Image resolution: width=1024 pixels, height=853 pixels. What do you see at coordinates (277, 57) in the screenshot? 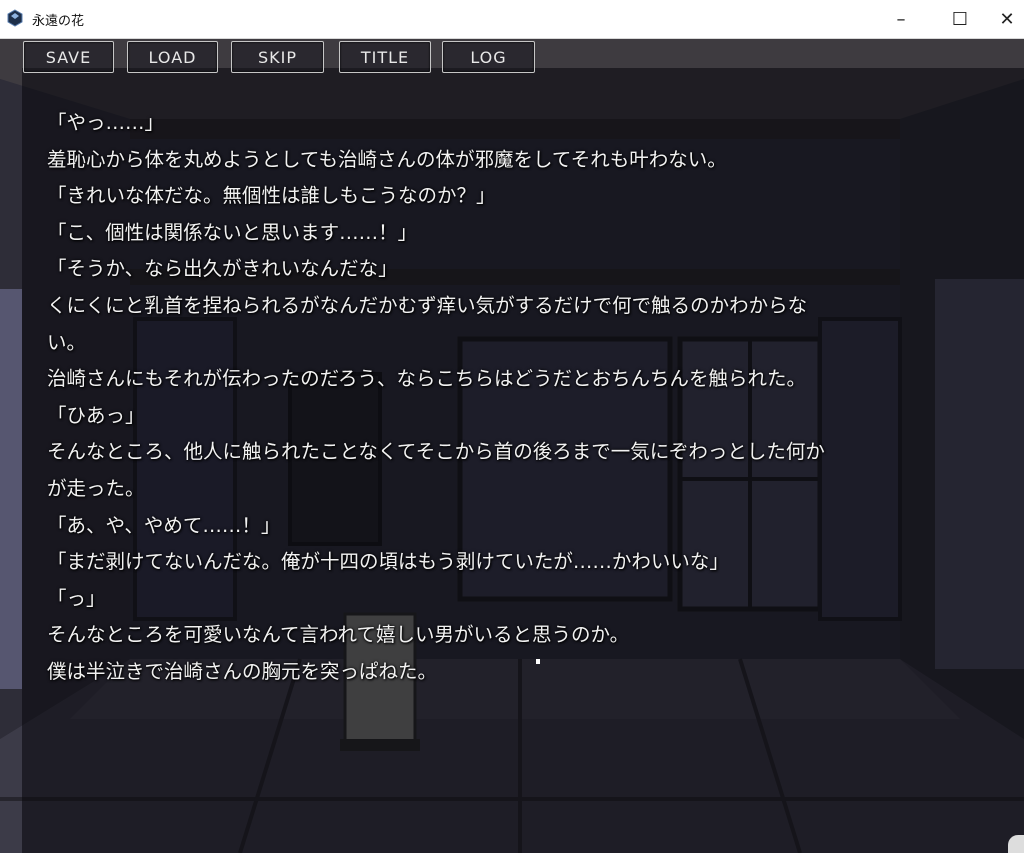
I see `skip-button: SKIP` at bounding box center [277, 57].